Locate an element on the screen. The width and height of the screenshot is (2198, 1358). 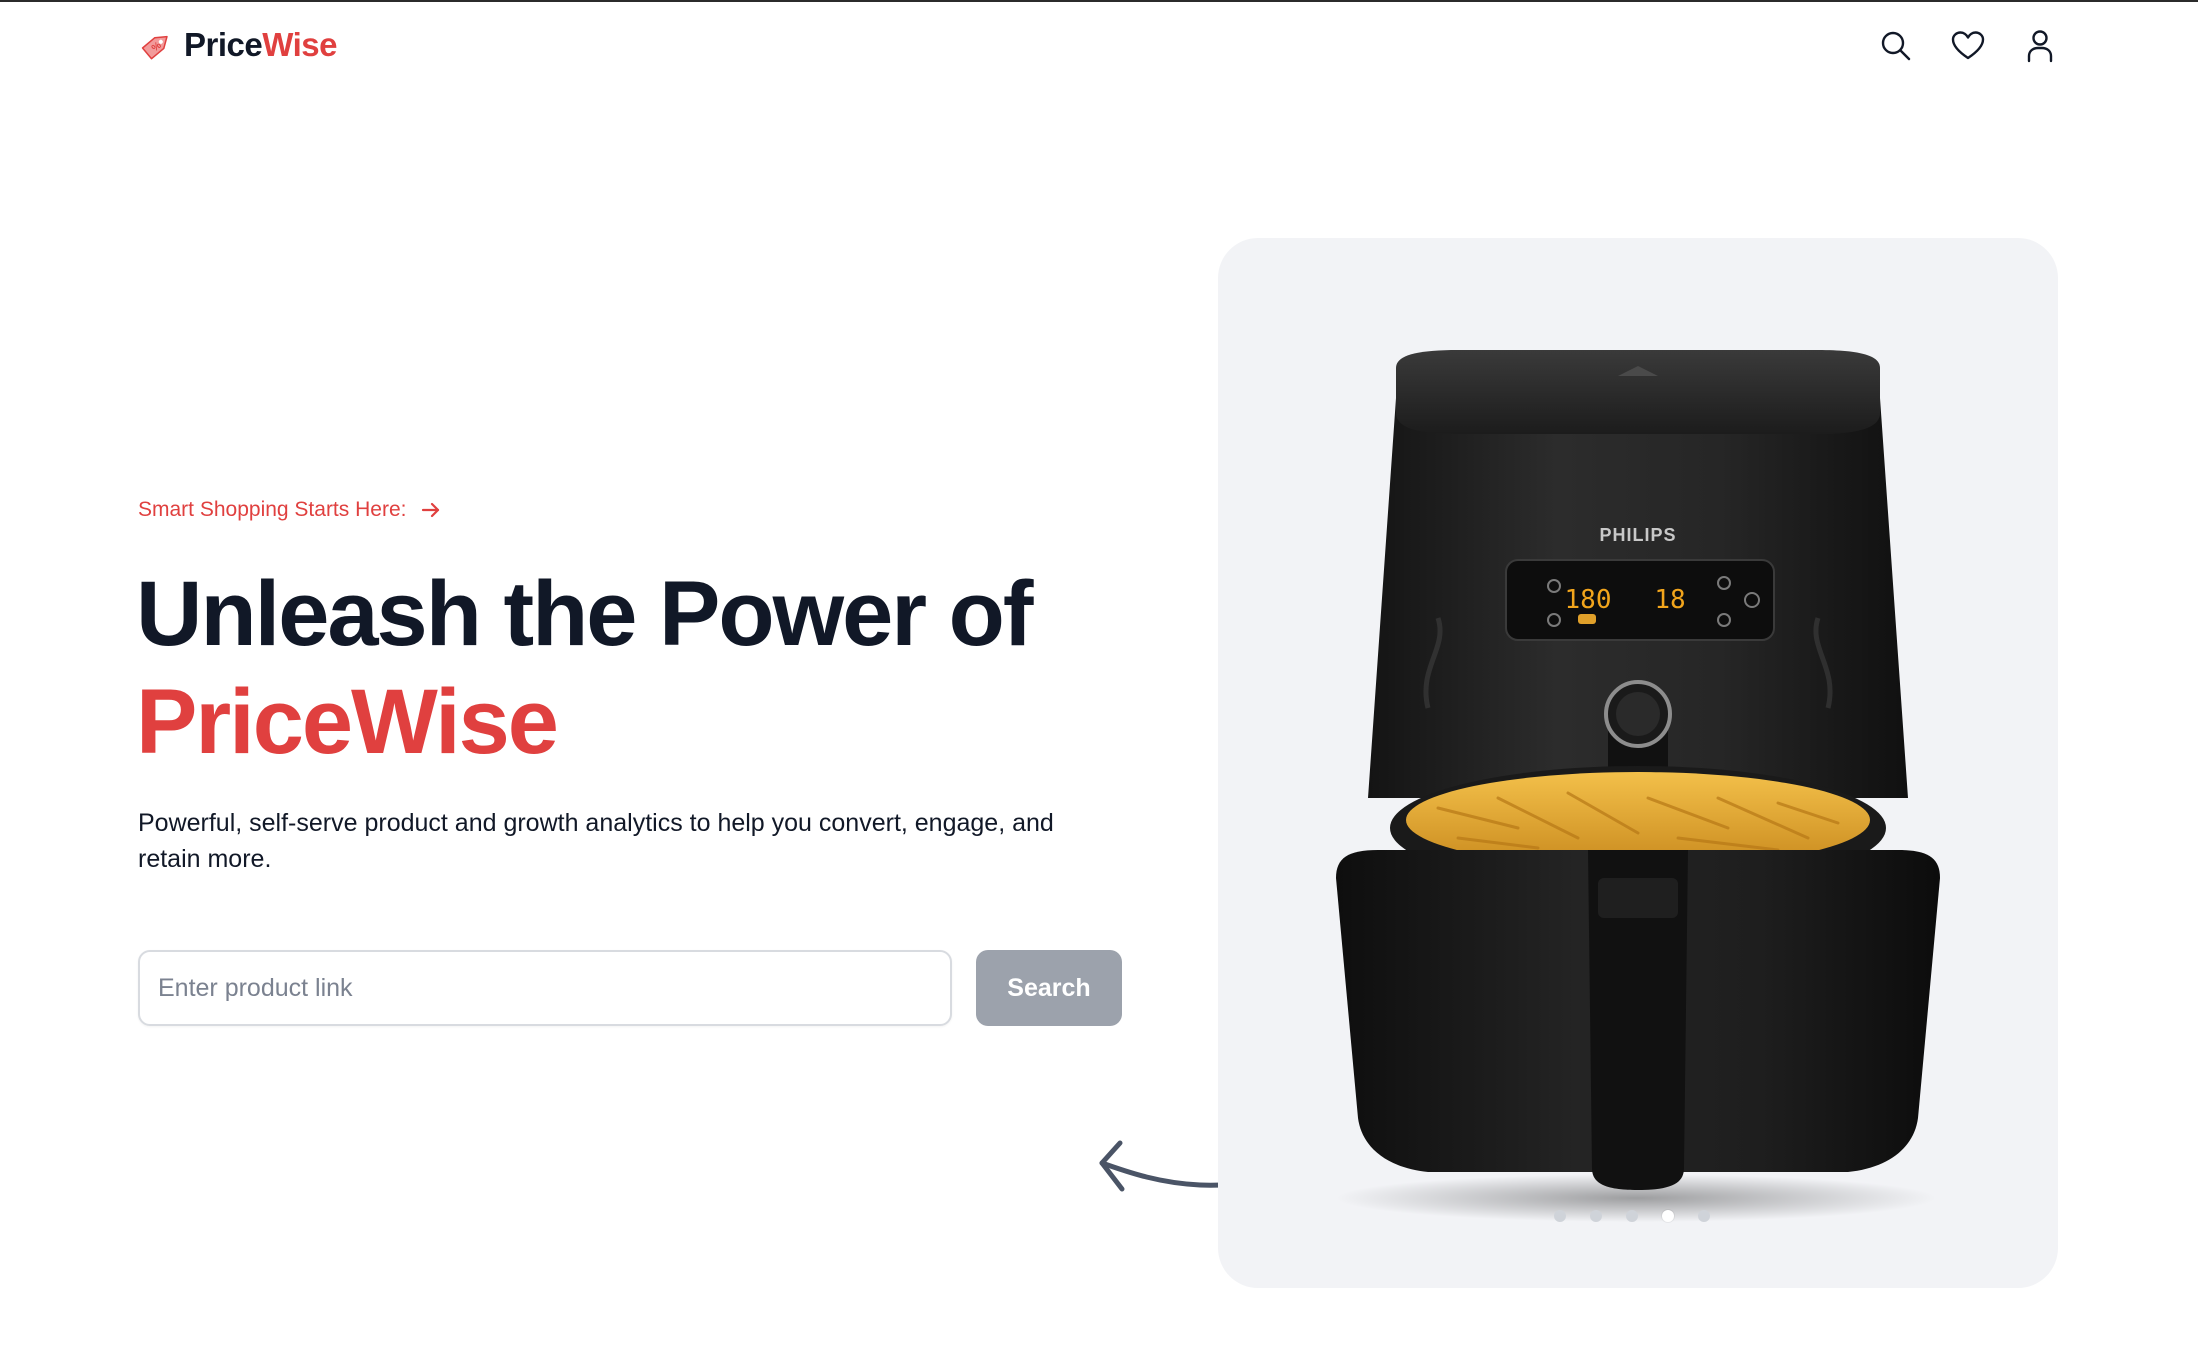
logo: % PriceWise is located at coordinates (237, 45).